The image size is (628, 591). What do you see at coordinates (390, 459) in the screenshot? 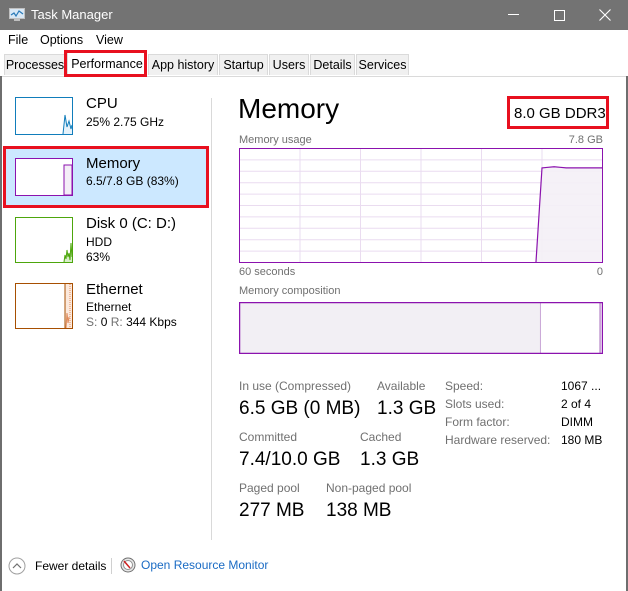
I see `cached-value: 1.3 GB` at bounding box center [390, 459].